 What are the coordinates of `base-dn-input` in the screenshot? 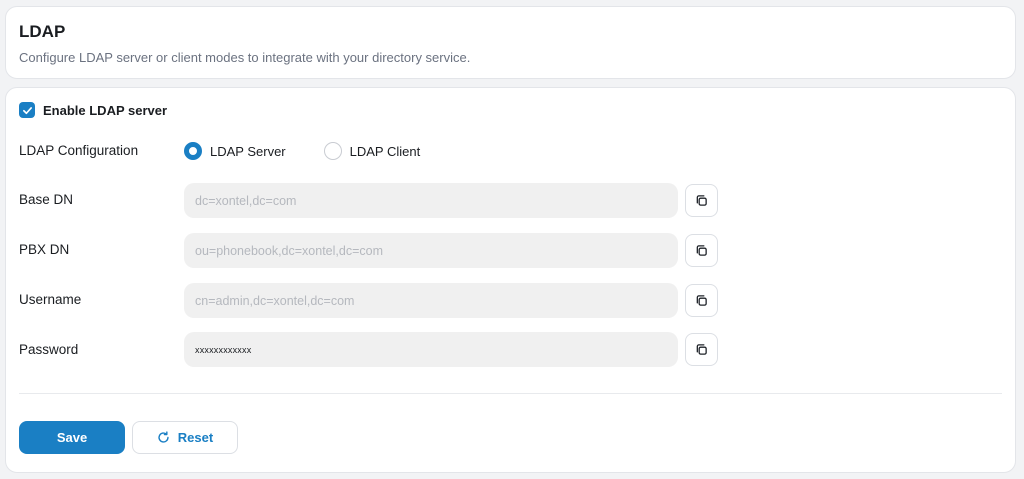 It's located at (431, 200).